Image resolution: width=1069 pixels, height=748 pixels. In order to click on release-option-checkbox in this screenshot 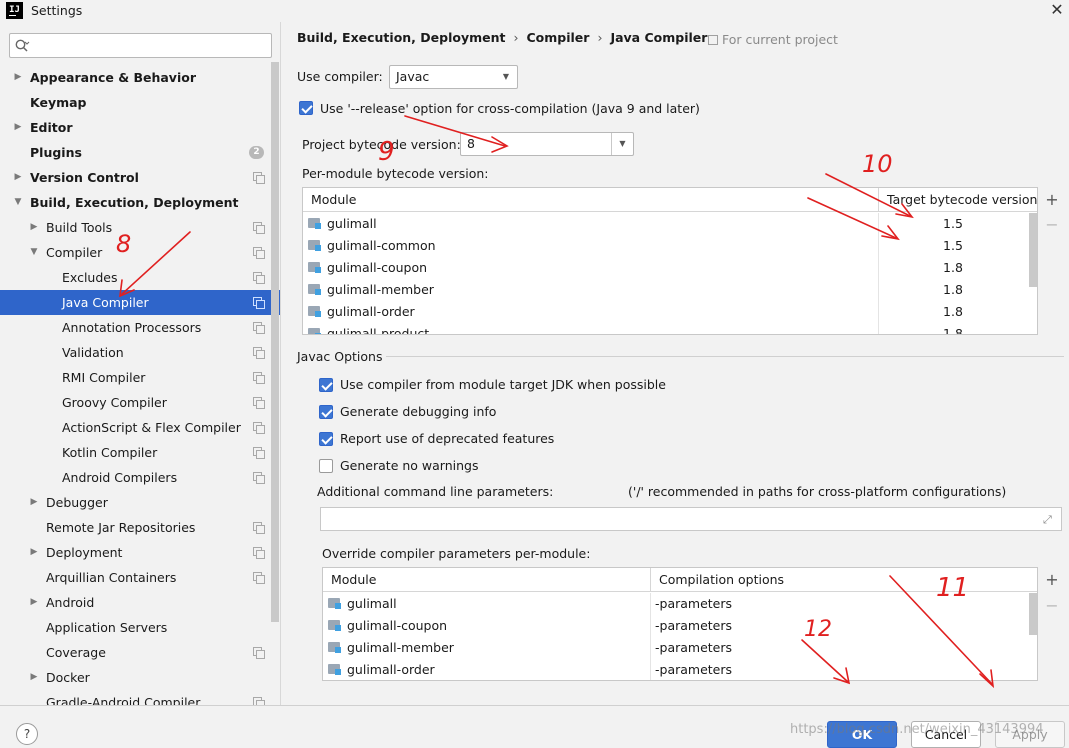, I will do `click(306, 108)`.